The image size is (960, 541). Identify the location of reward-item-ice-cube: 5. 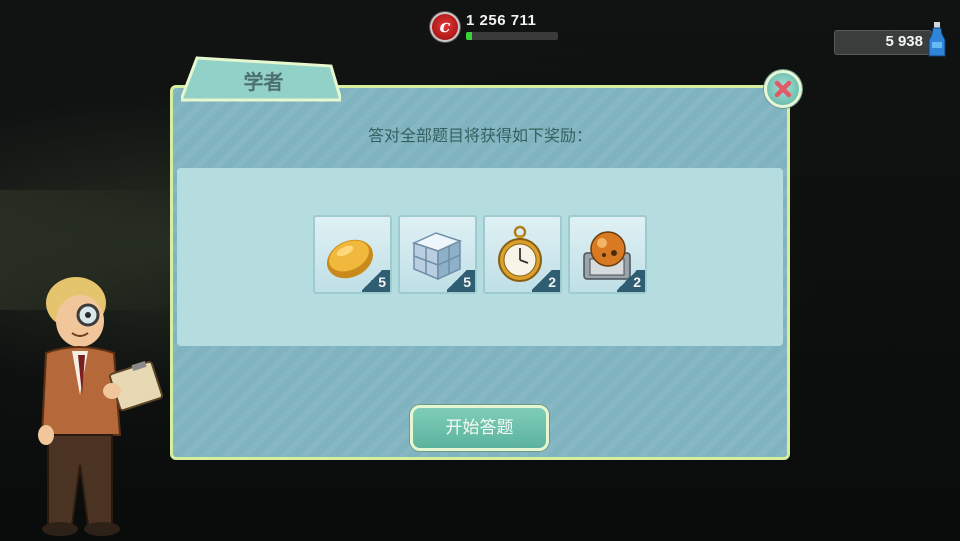
(437, 254).